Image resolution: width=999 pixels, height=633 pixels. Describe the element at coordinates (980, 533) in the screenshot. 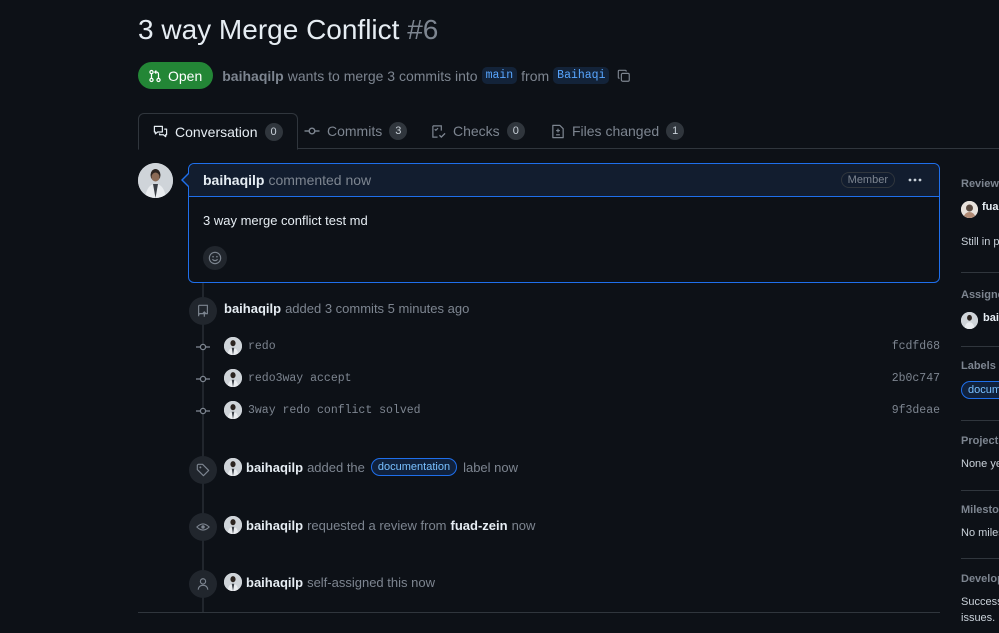

I see `sidebar-milestone-text: No miles` at that location.